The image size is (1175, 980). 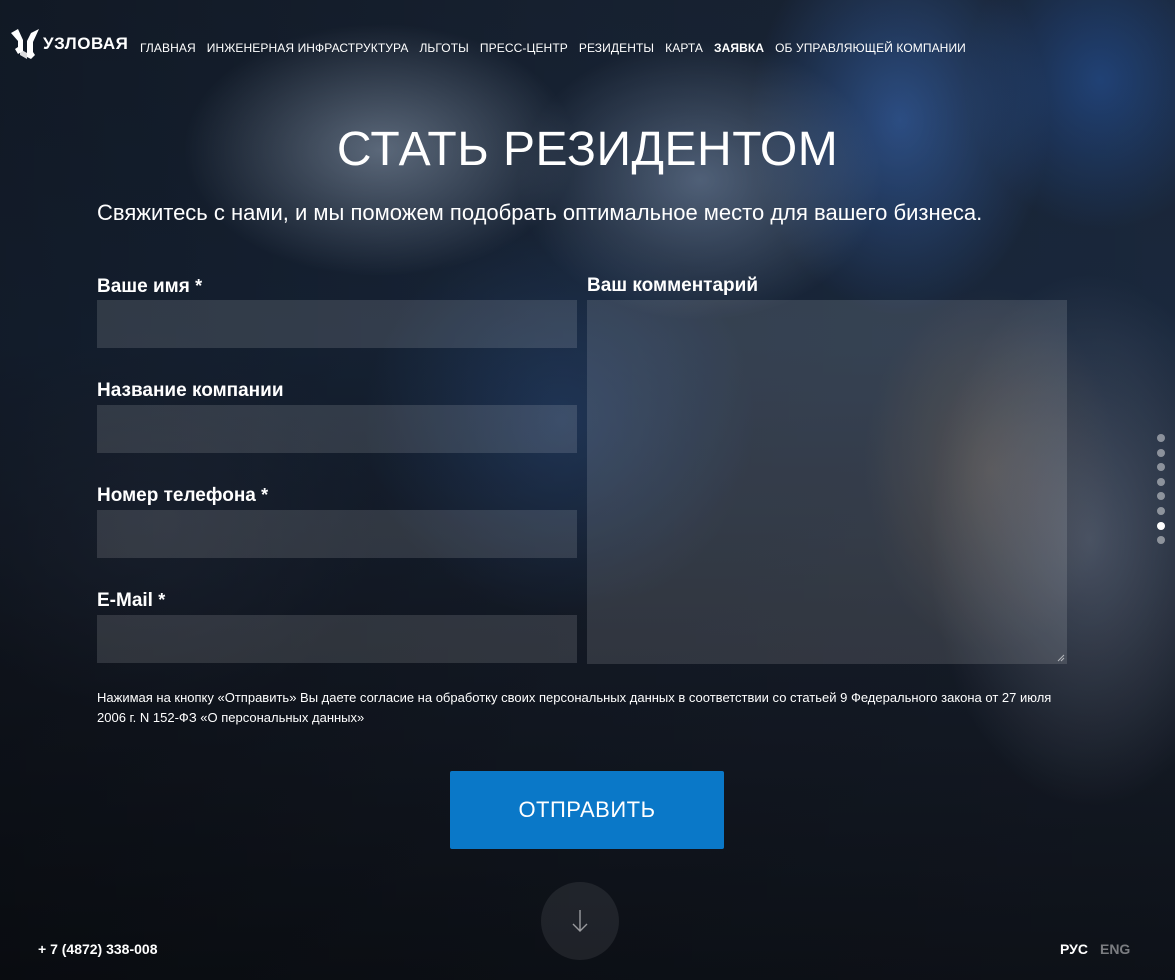 I want to click on lang-eng: ENG, so click(x=1115, y=949).